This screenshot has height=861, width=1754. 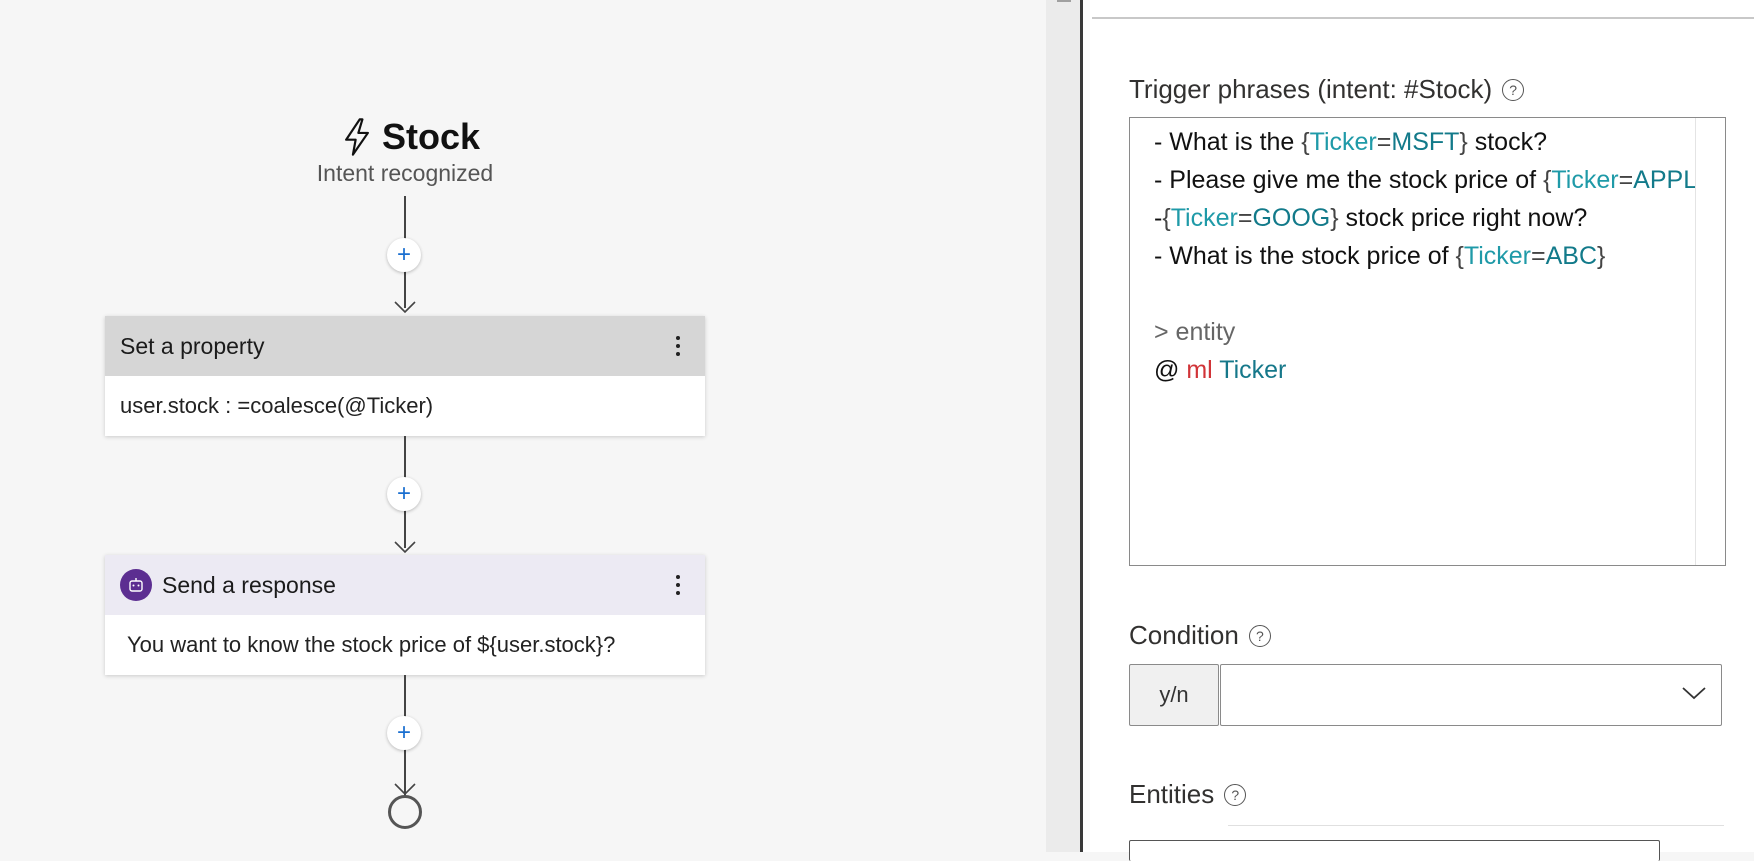 What do you see at coordinates (1172, 794) in the screenshot?
I see `entities-label-text: Entities` at bounding box center [1172, 794].